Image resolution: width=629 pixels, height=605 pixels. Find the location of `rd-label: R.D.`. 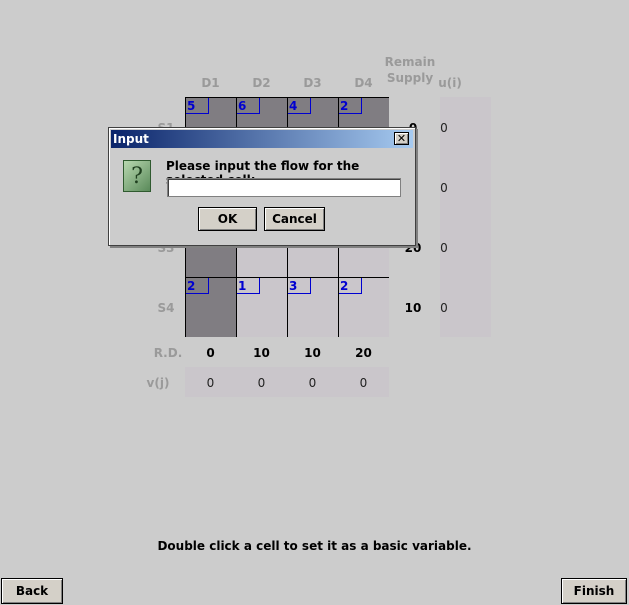

rd-label: R.D. is located at coordinates (168, 353).